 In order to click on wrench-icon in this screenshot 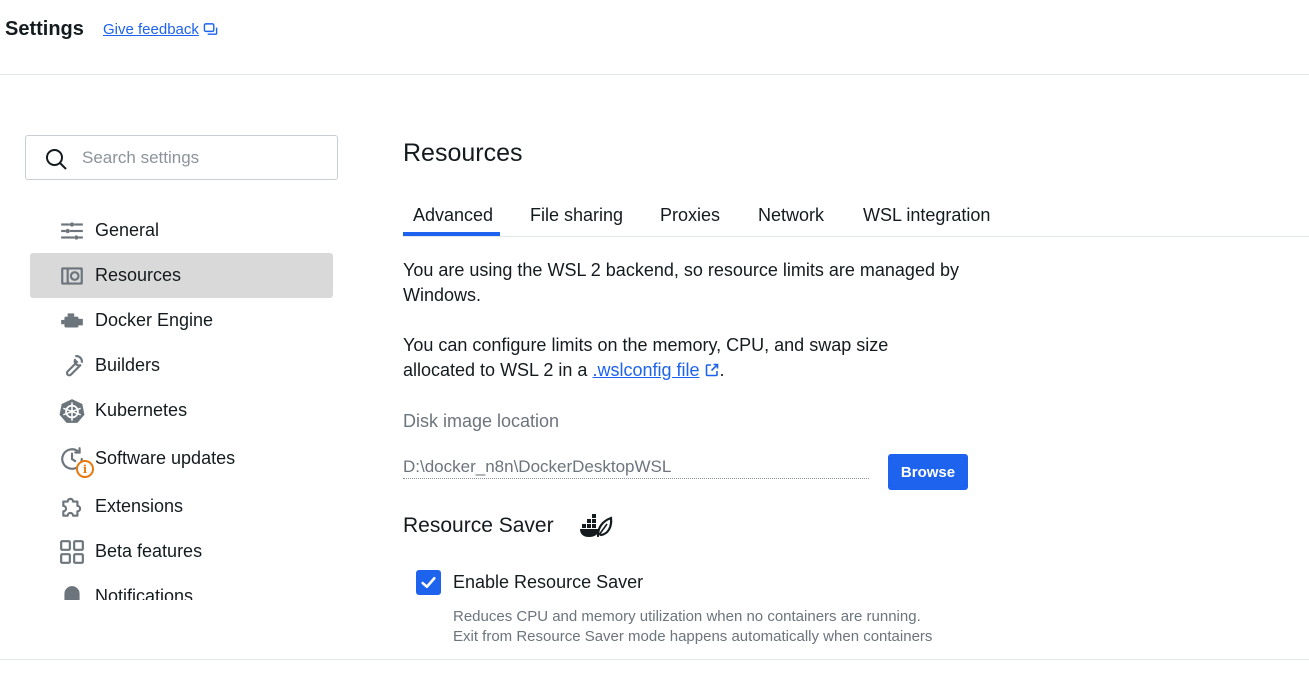, I will do `click(72, 366)`.